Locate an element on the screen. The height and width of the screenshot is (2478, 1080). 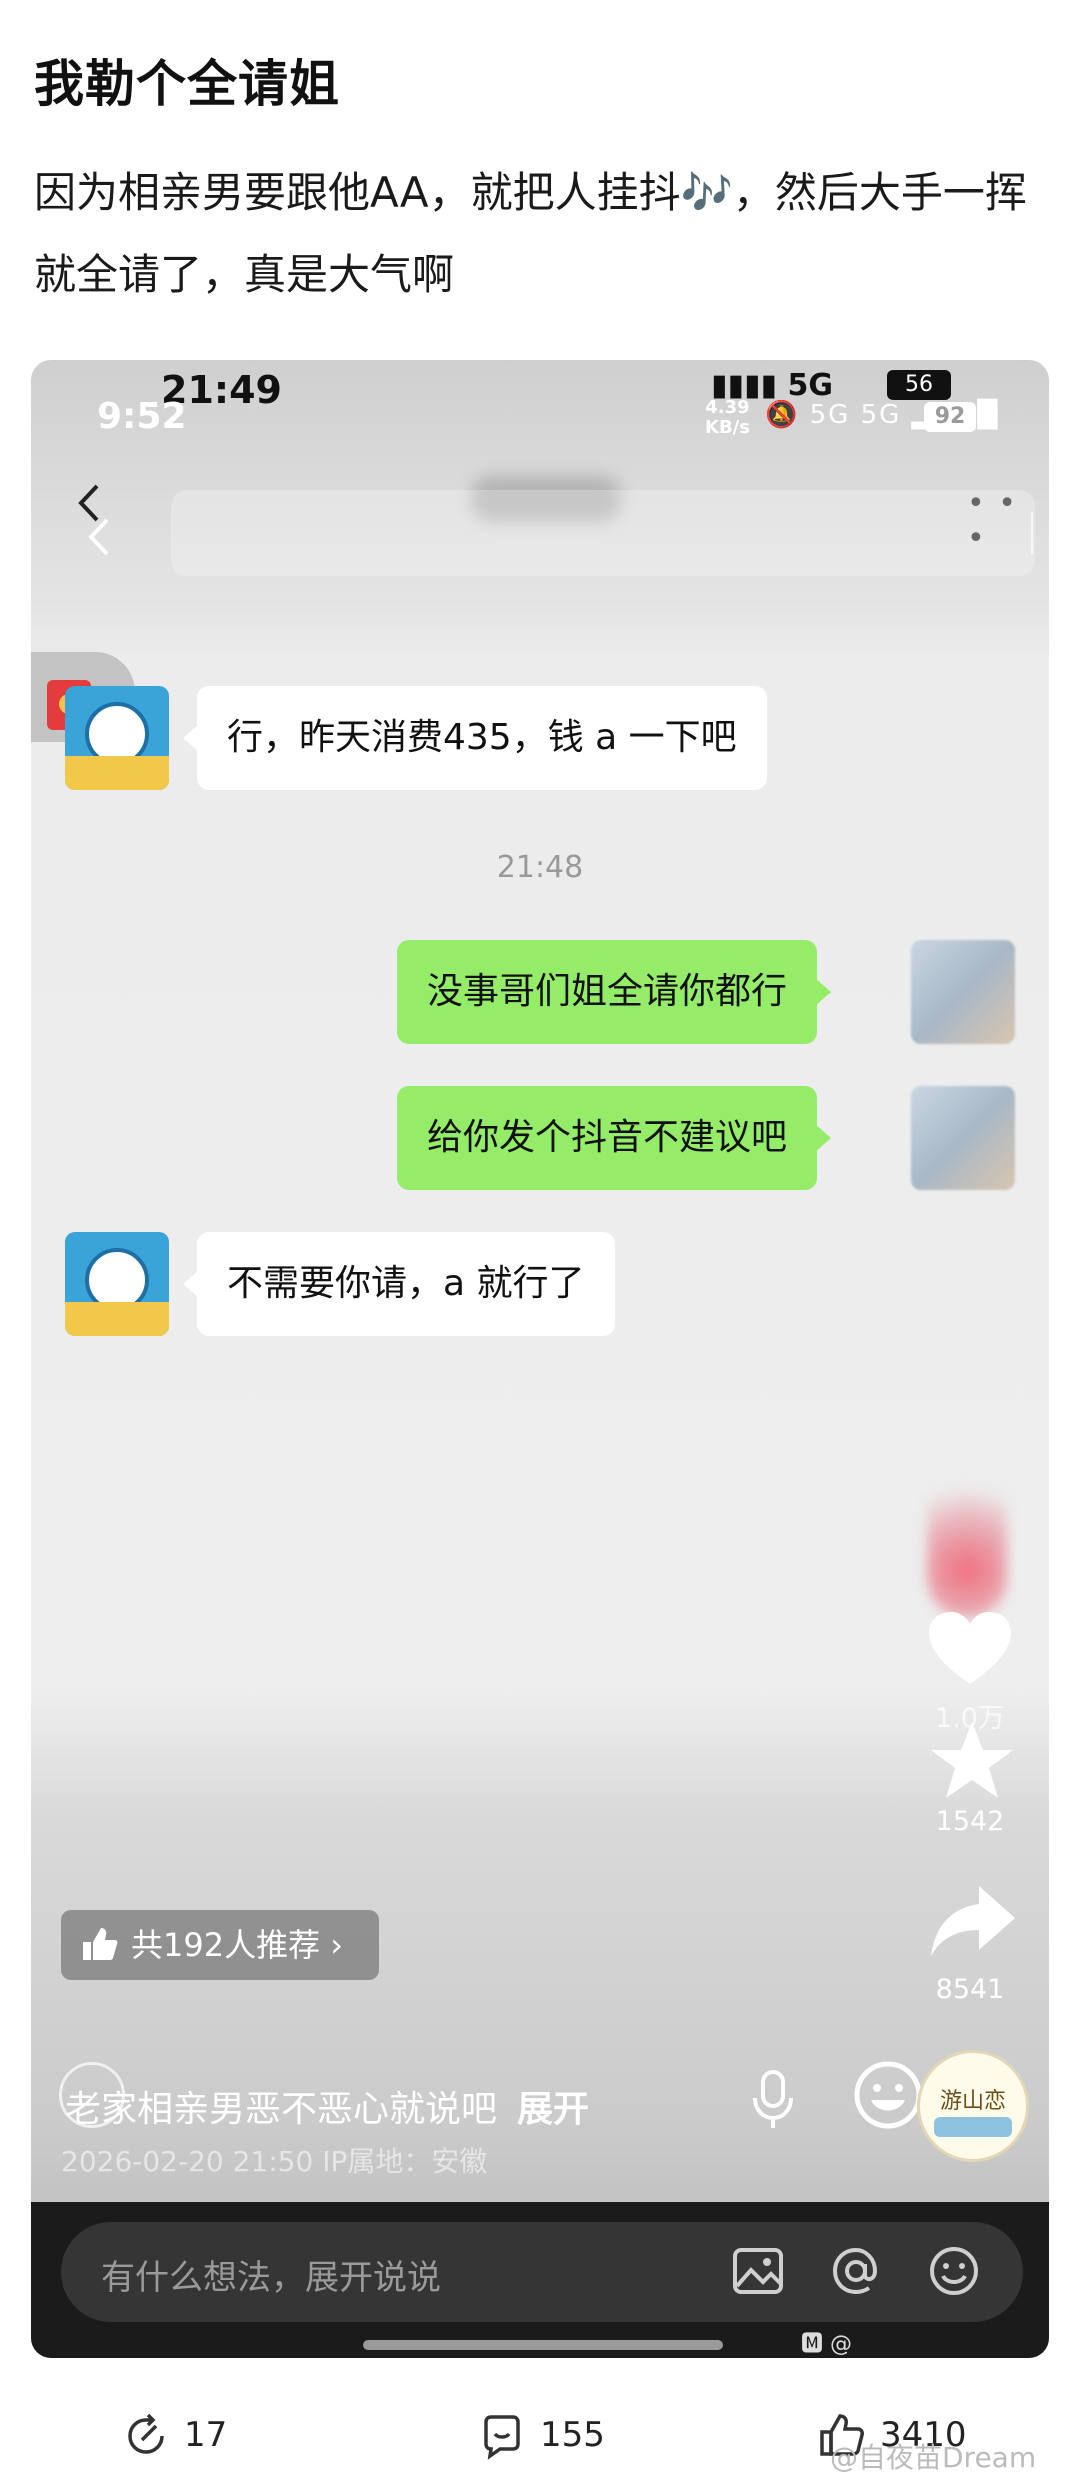
comment-count: 155 is located at coordinates (572, 2435).